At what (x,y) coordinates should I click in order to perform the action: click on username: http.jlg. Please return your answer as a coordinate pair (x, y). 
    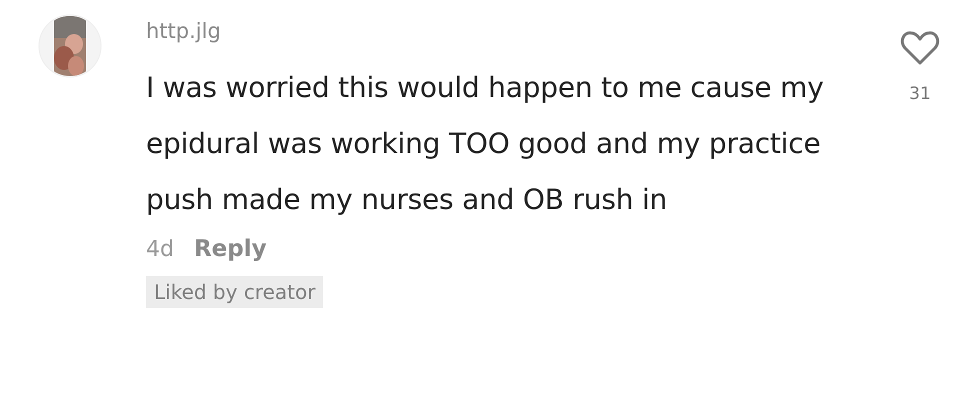
    Looking at the image, I should click on (183, 31).